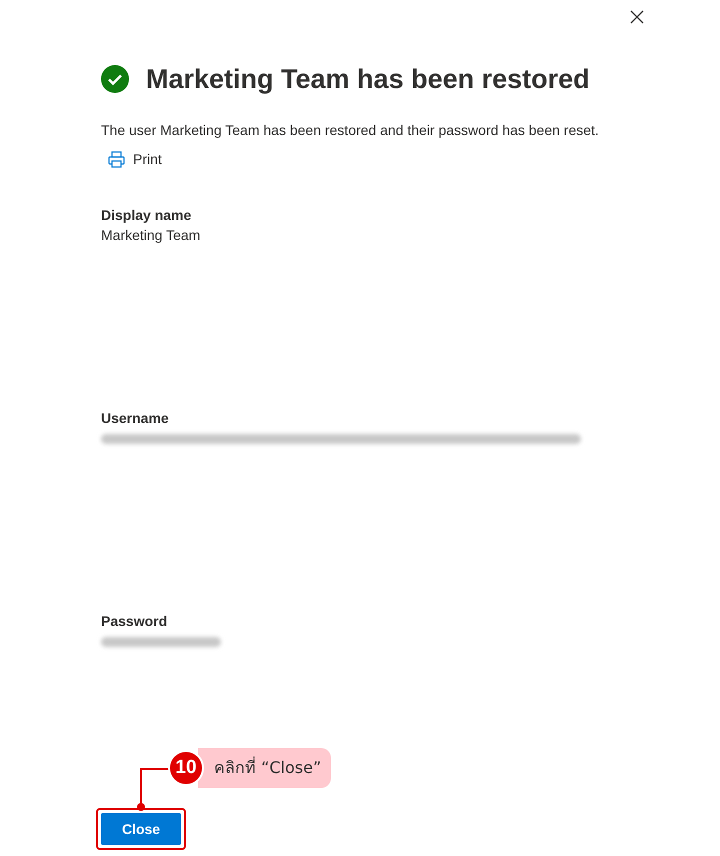 The width and height of the screenshot is (720, 856). What do you see at coordinates (151, 235) in the screenshot?
I see `field-value: Marketing Team` at bounding box center [151, 235].